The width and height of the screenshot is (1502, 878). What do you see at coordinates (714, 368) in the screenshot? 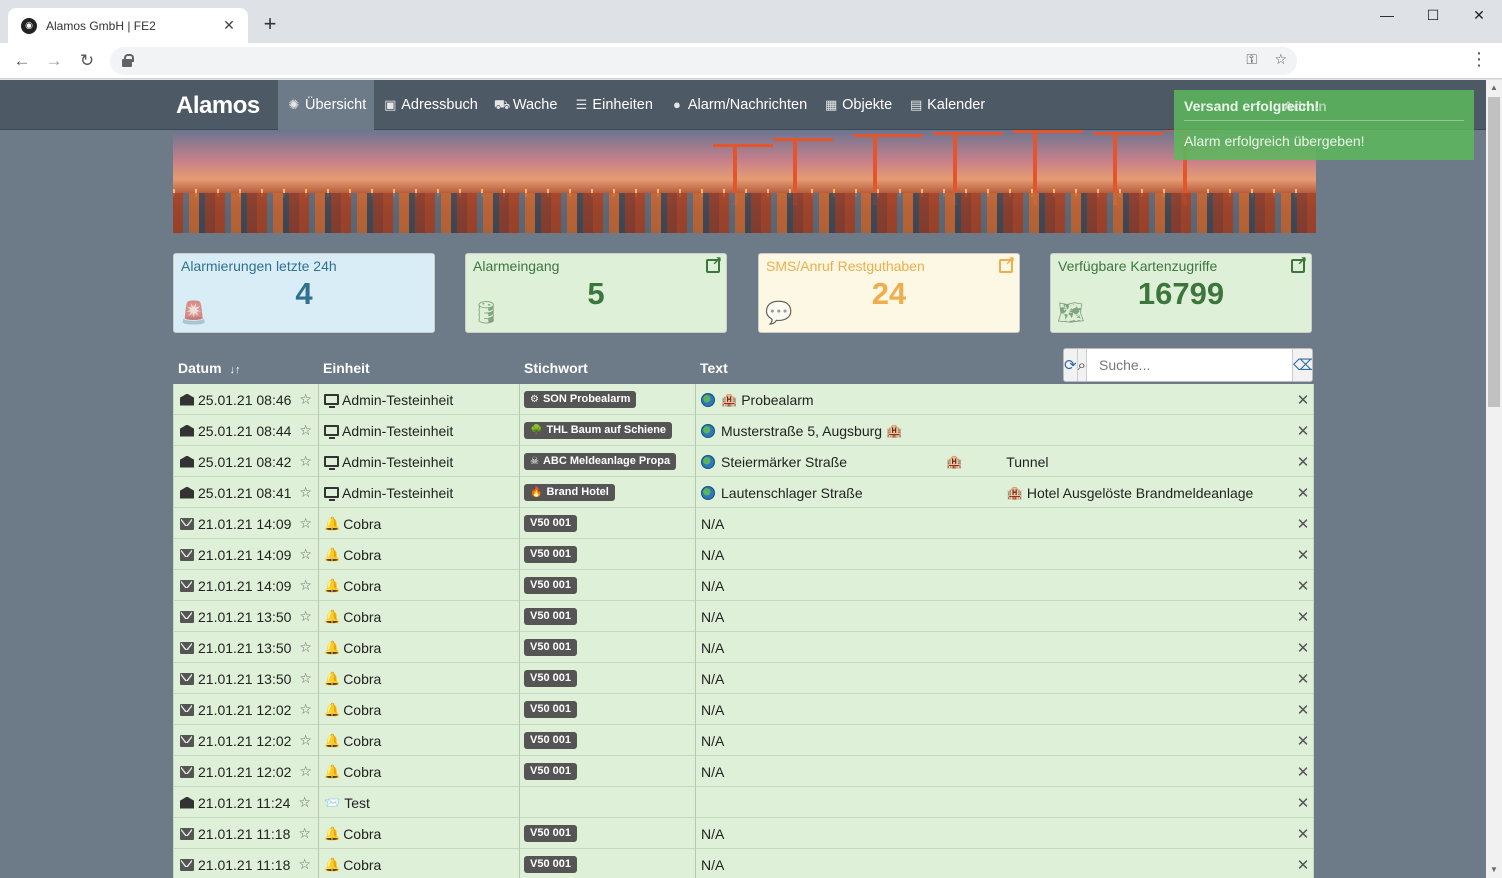
I see `text-column-header: Text` at bounding box center [714, 368].